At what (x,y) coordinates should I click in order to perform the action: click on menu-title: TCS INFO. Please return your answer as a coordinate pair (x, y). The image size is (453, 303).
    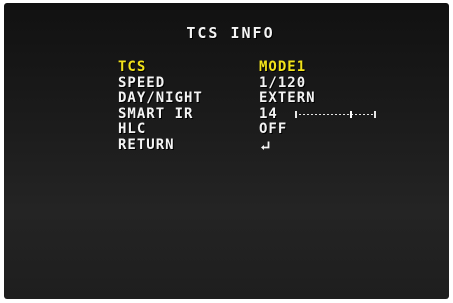
    Looking at the image, I should click on (230, 33).